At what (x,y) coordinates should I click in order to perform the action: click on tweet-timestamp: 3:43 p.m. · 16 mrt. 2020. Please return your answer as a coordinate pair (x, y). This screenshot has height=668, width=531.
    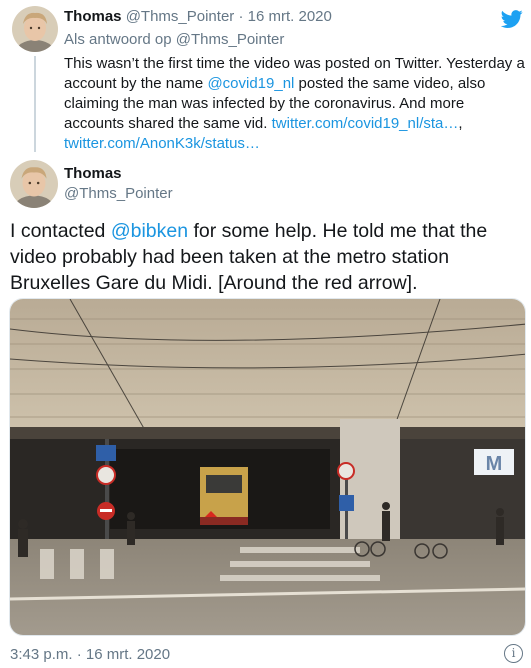
    Looking at the image, I should click on (90, 654).